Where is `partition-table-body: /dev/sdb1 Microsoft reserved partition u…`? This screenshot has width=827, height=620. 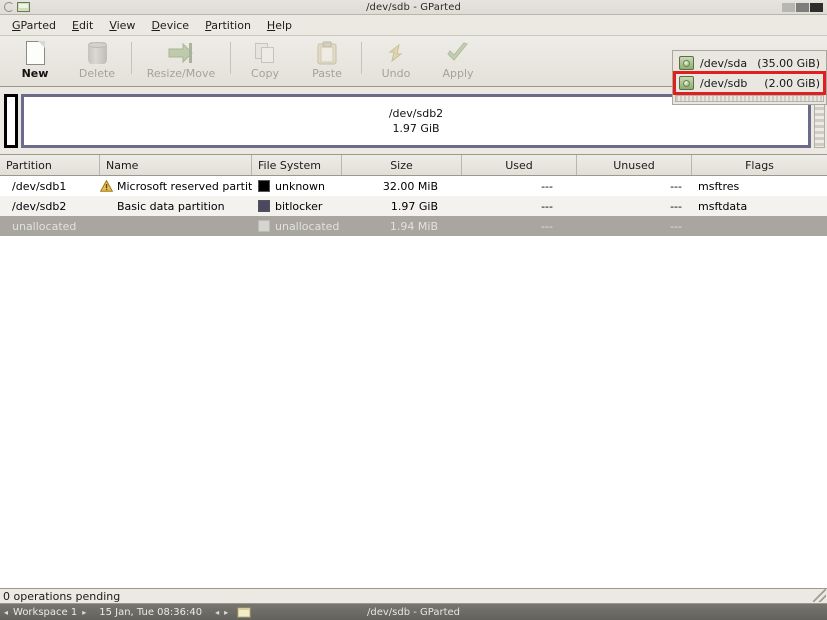 partition-table-body: /dev/sdb1 Microsoft reserved partition u… is located at coordinates (413, 206).